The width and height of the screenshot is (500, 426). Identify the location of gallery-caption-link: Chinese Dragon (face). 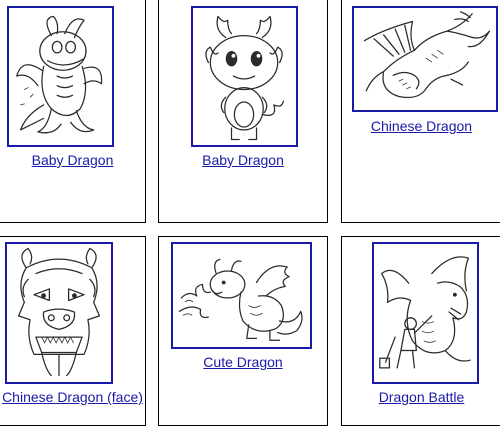
(72, 397).